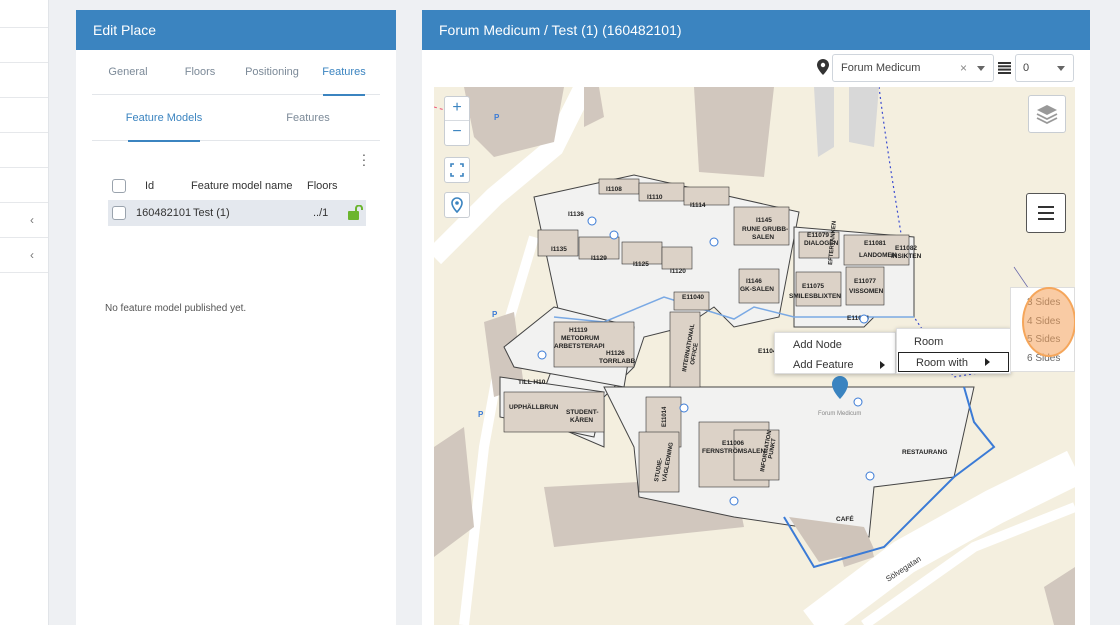 Image resolution: width=1120 pixels, height=625 pixels. What do you see at coordinates (164, 213) in the screenshot?
I see `cell-id: 160482101` at bounding box center [164, 213].